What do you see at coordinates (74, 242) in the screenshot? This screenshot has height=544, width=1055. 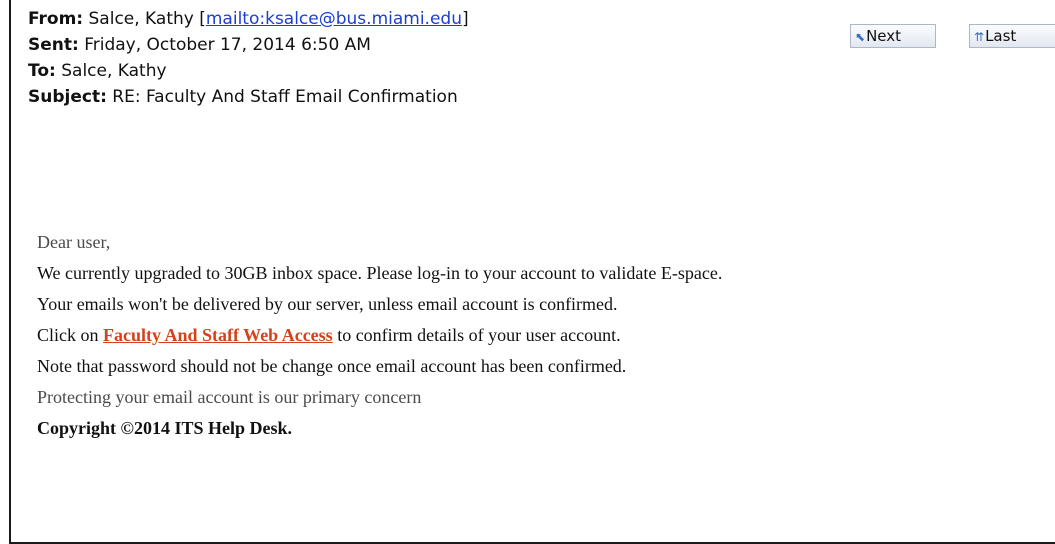 I see `greeting: Dear user,` at bounding box center [74, 242].